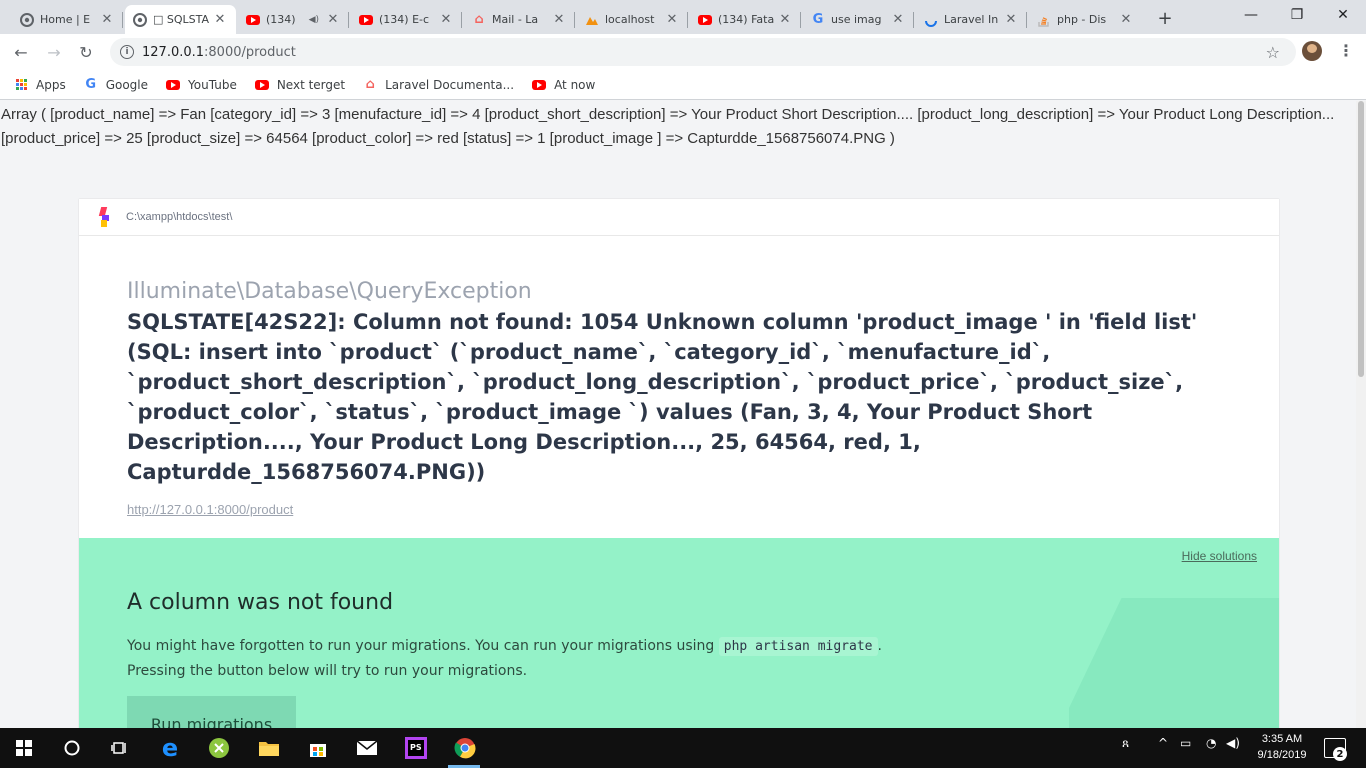  What do you see at coordinates (1297, 15) in the screenshot?
I see `restore-button: ❐` at bounding box center [1297, 15].